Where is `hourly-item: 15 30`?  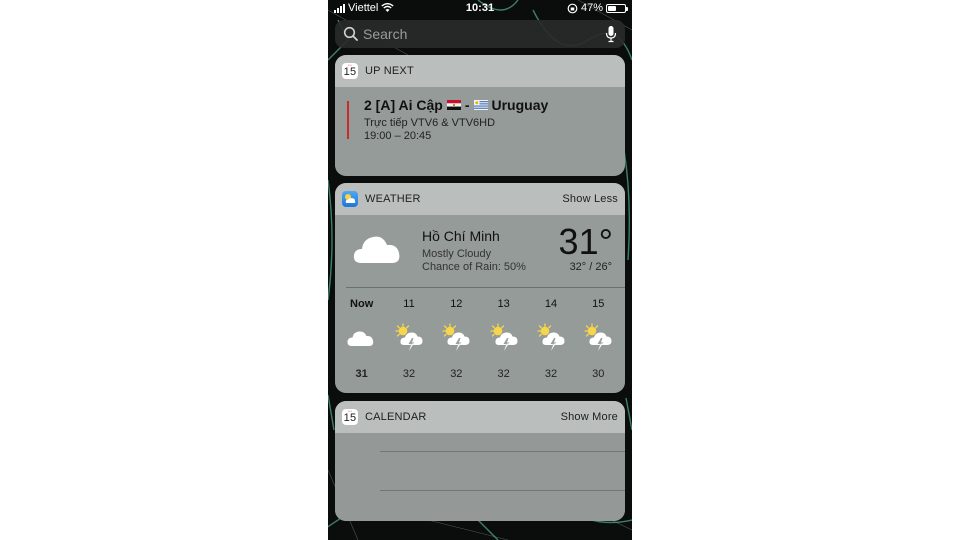 hourly-item: 15 30 is located at coordinates (598, 340).